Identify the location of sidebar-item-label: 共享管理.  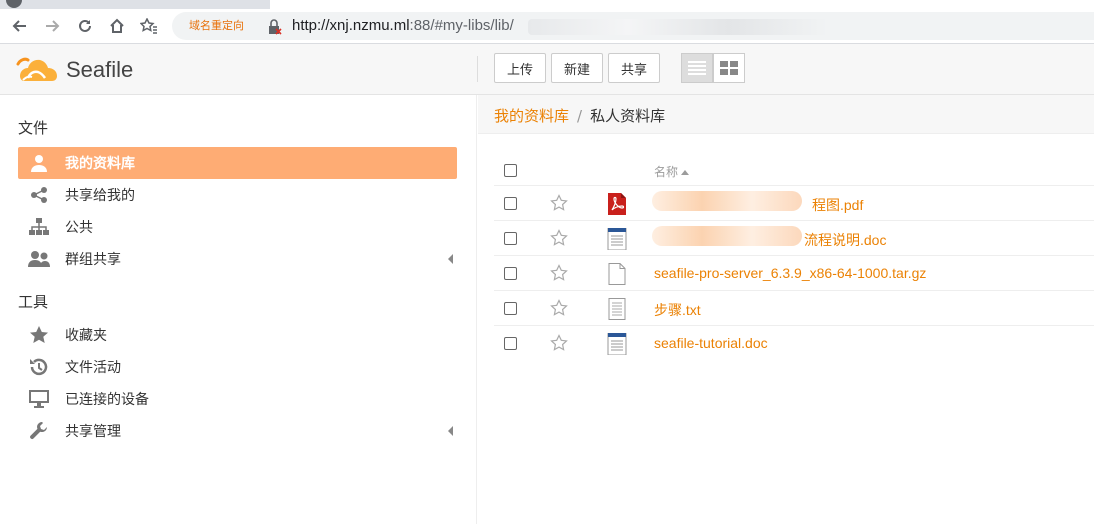
(93, 432).